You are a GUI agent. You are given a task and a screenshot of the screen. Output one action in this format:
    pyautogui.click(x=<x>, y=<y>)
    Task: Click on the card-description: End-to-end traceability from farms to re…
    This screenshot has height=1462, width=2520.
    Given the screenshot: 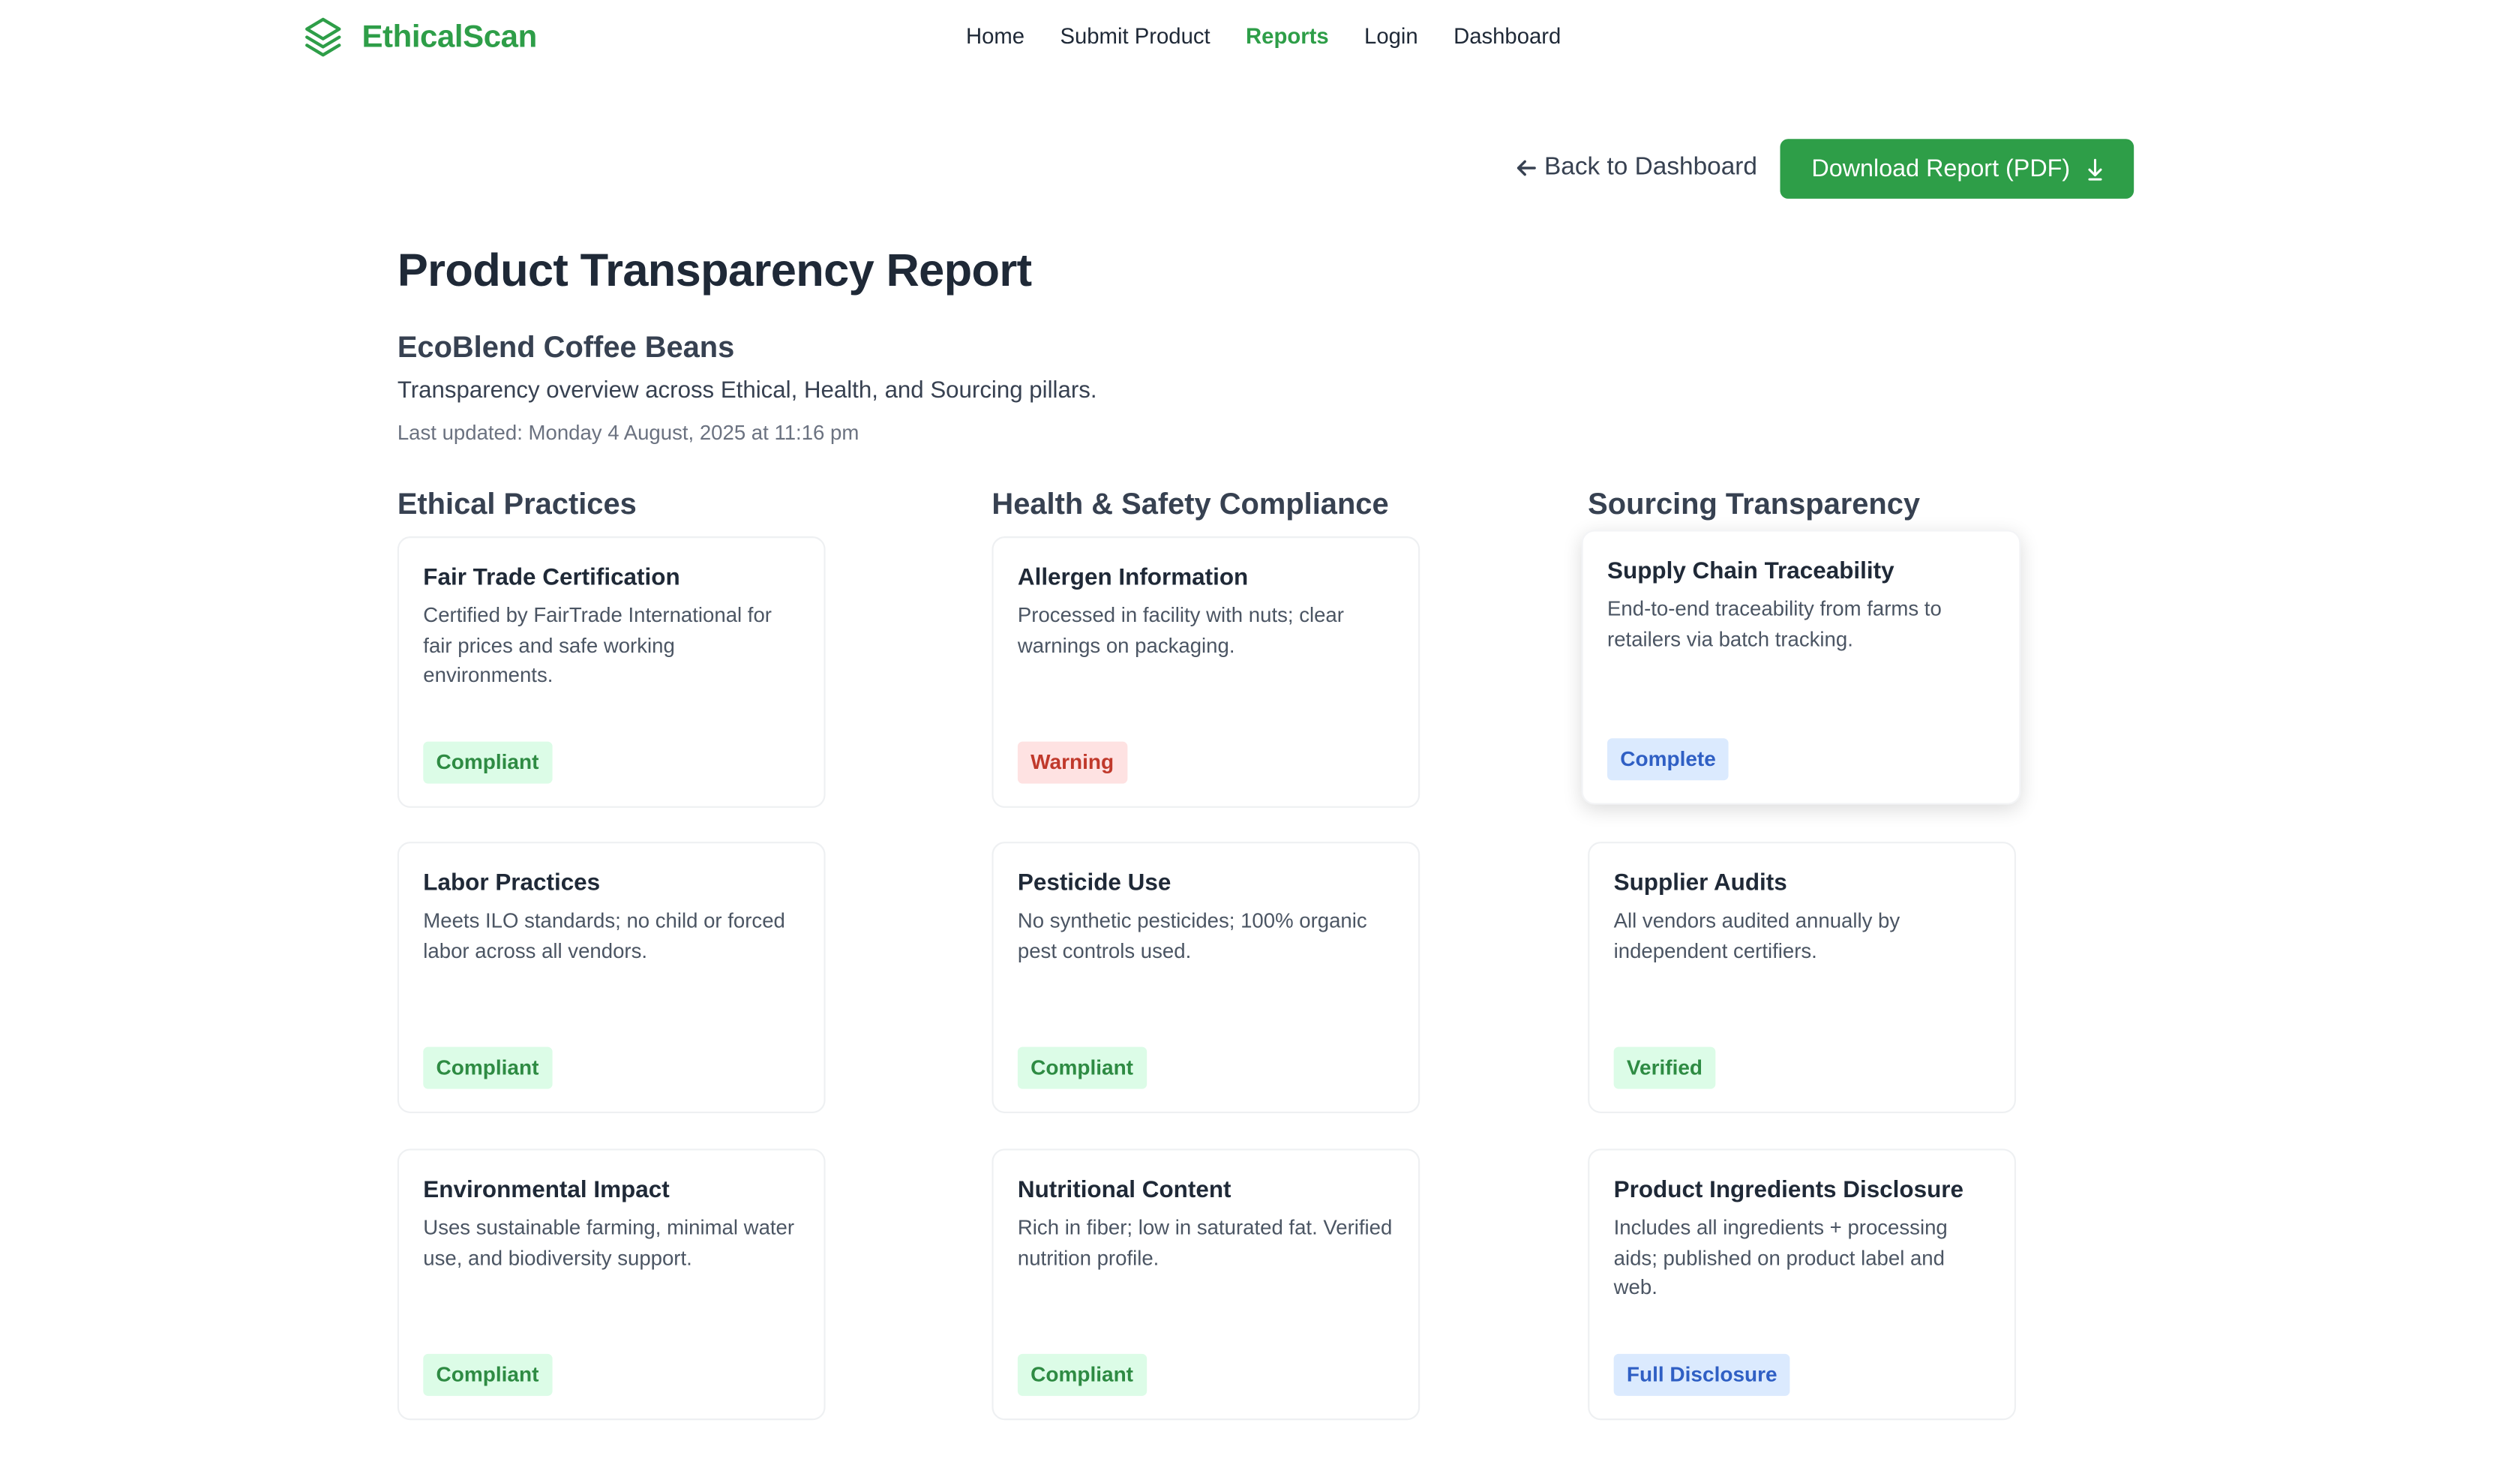 What is the action you would take?
    pyautogui.click(x=1774, y=623)
    